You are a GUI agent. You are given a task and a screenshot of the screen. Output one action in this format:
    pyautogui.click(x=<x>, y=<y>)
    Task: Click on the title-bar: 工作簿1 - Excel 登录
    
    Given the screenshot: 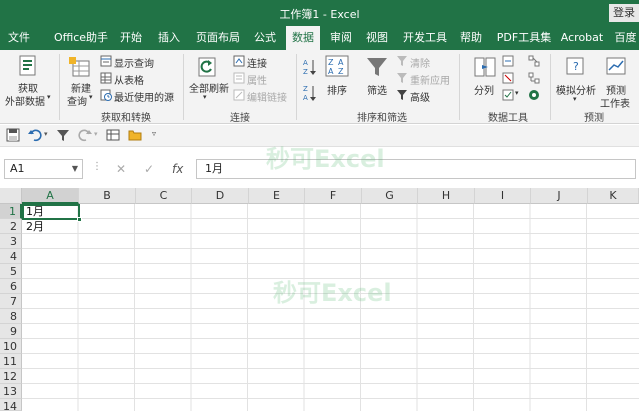 What is the action you would take?
    pyautogui.click(x=319, y=13)
    